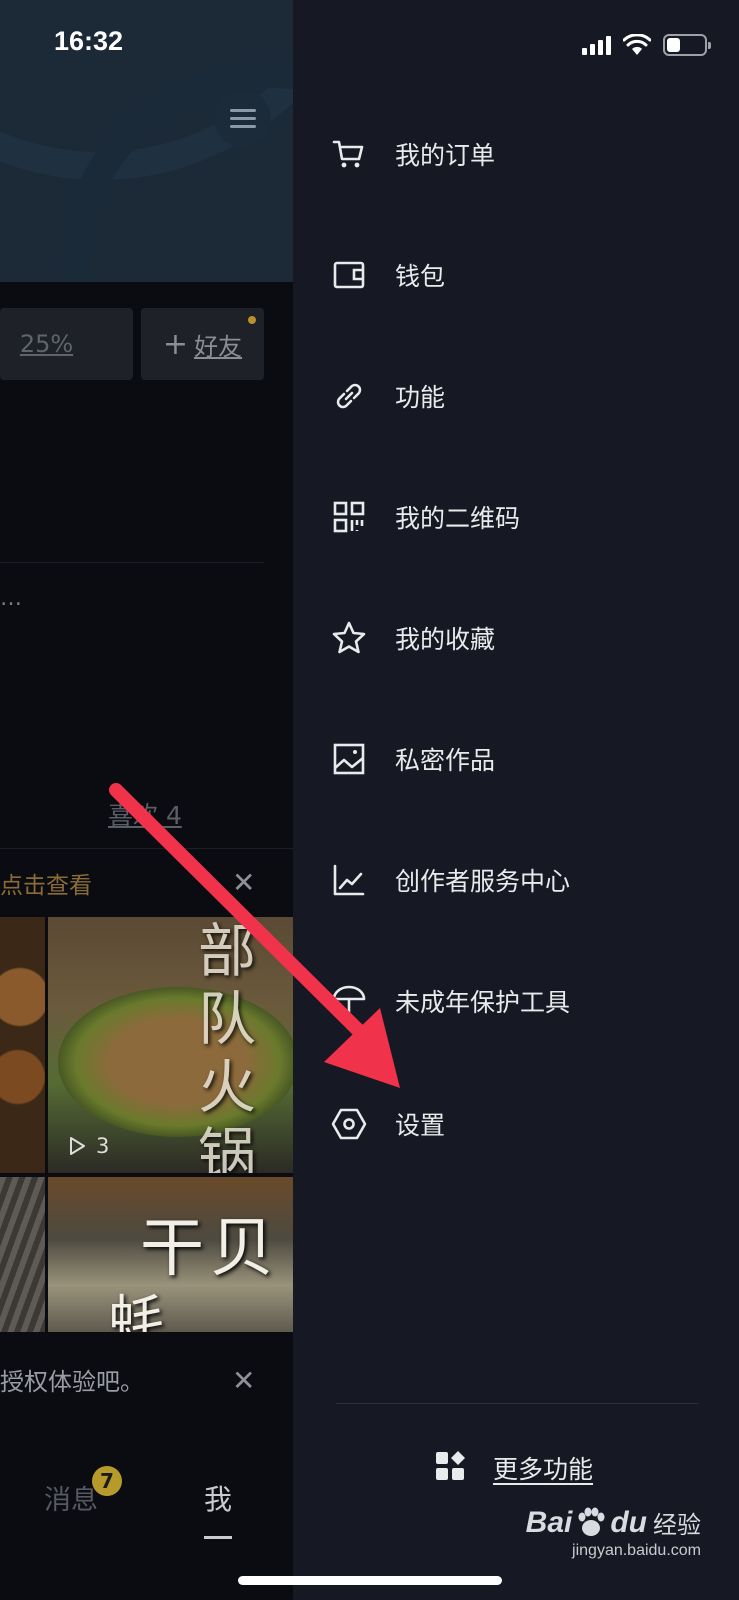 Image resolution: width=739 pixels, height=1600 pixels. What do you see at coordinates (420, 276) in the screenshot?
I see `menu-item-label: 钱包` at bounding box center [420, 276].